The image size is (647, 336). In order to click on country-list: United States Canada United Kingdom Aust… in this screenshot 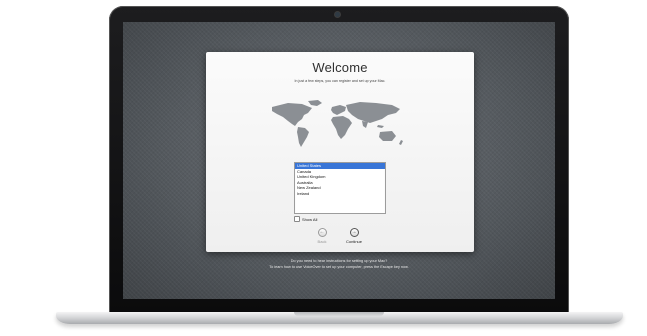, I will do `click(340, 188)`.